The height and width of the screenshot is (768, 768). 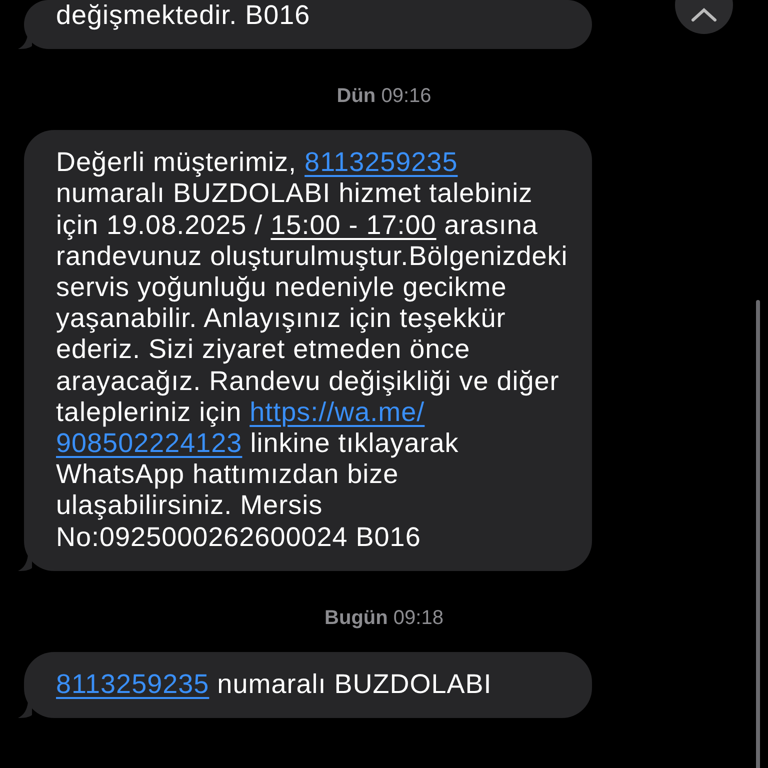 I want to click on link: 908502224123, so click(x=149, y=443).